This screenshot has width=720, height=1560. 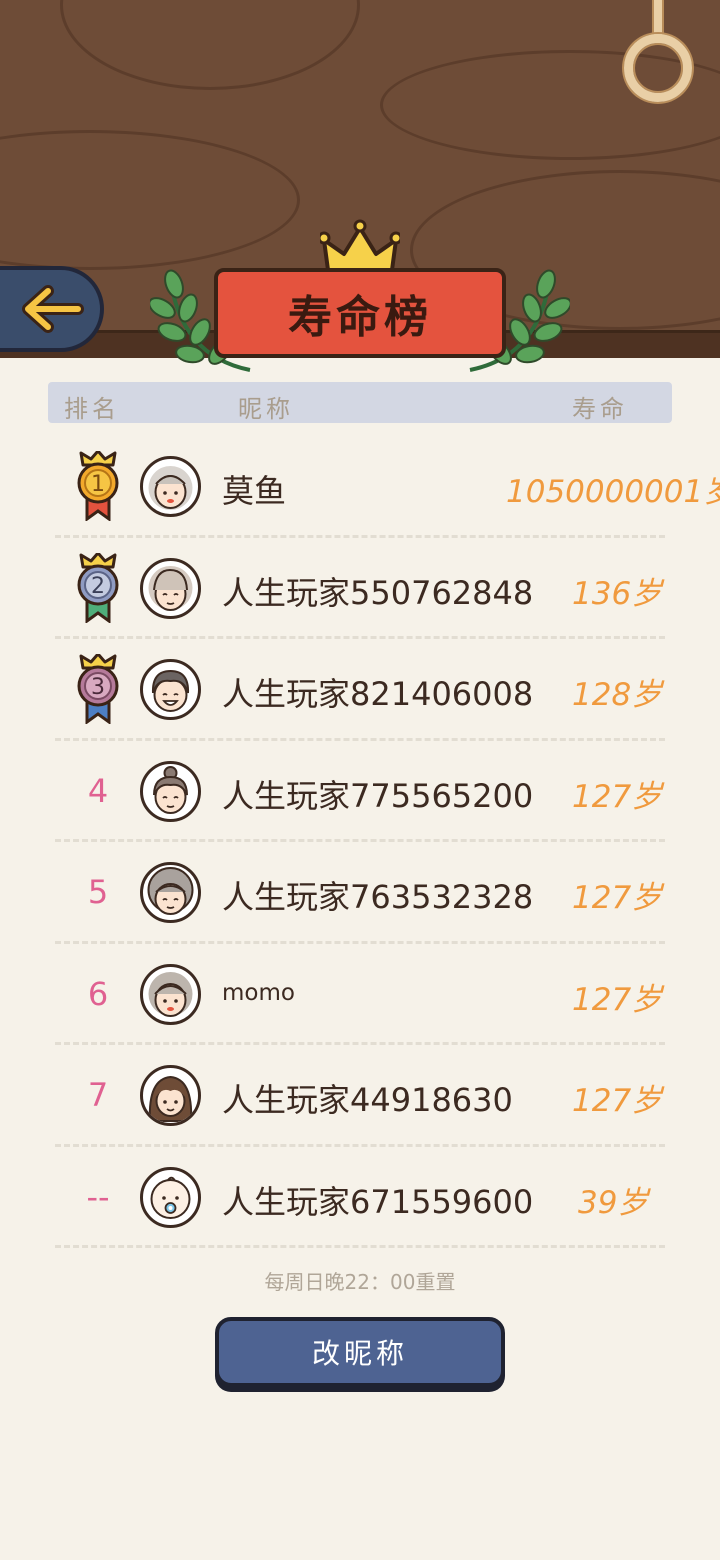 I want to click on bronze-medal-icon: 3, so click(x=98, y=689).